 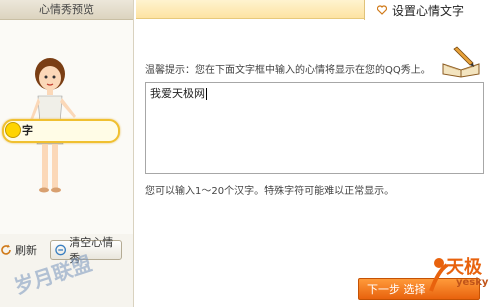 What do you see at coordinates (270, 191) in the screenshot?
I see `input-note: 您可以输入1～20个汉字。特殊字符可能难以正常显示。` at bounding box center [270, 191].